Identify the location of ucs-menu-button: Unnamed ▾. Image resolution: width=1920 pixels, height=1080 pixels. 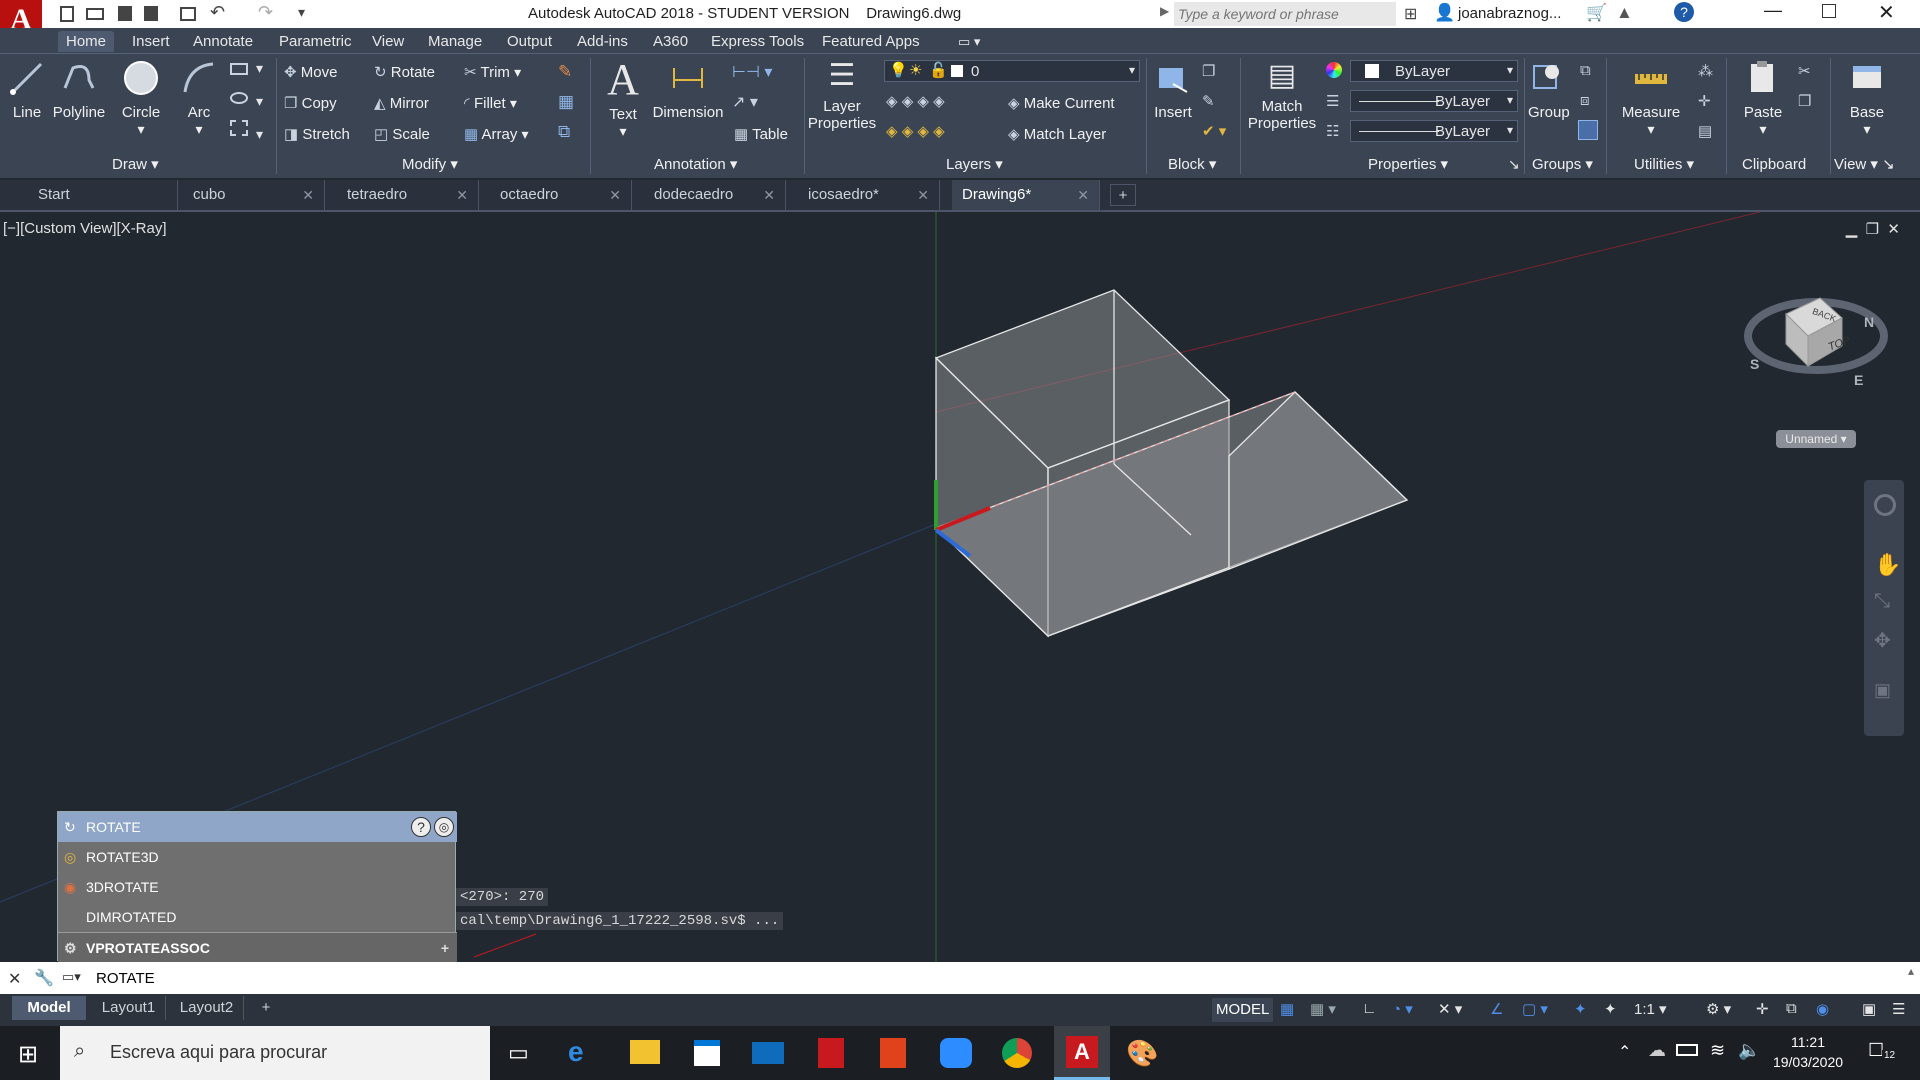
(1816, 439).